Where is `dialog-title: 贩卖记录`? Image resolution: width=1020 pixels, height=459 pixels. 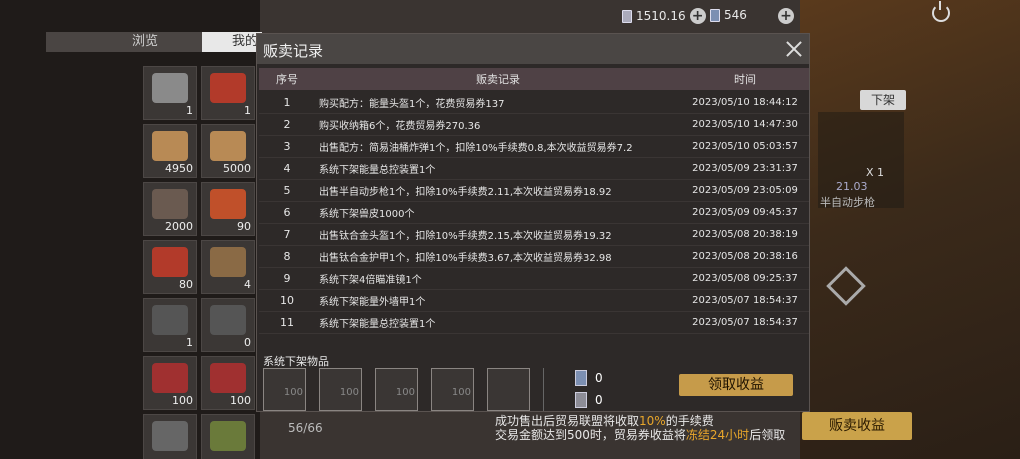
dialog-title: 贩卖记录 is located at coordinates (293, 51).